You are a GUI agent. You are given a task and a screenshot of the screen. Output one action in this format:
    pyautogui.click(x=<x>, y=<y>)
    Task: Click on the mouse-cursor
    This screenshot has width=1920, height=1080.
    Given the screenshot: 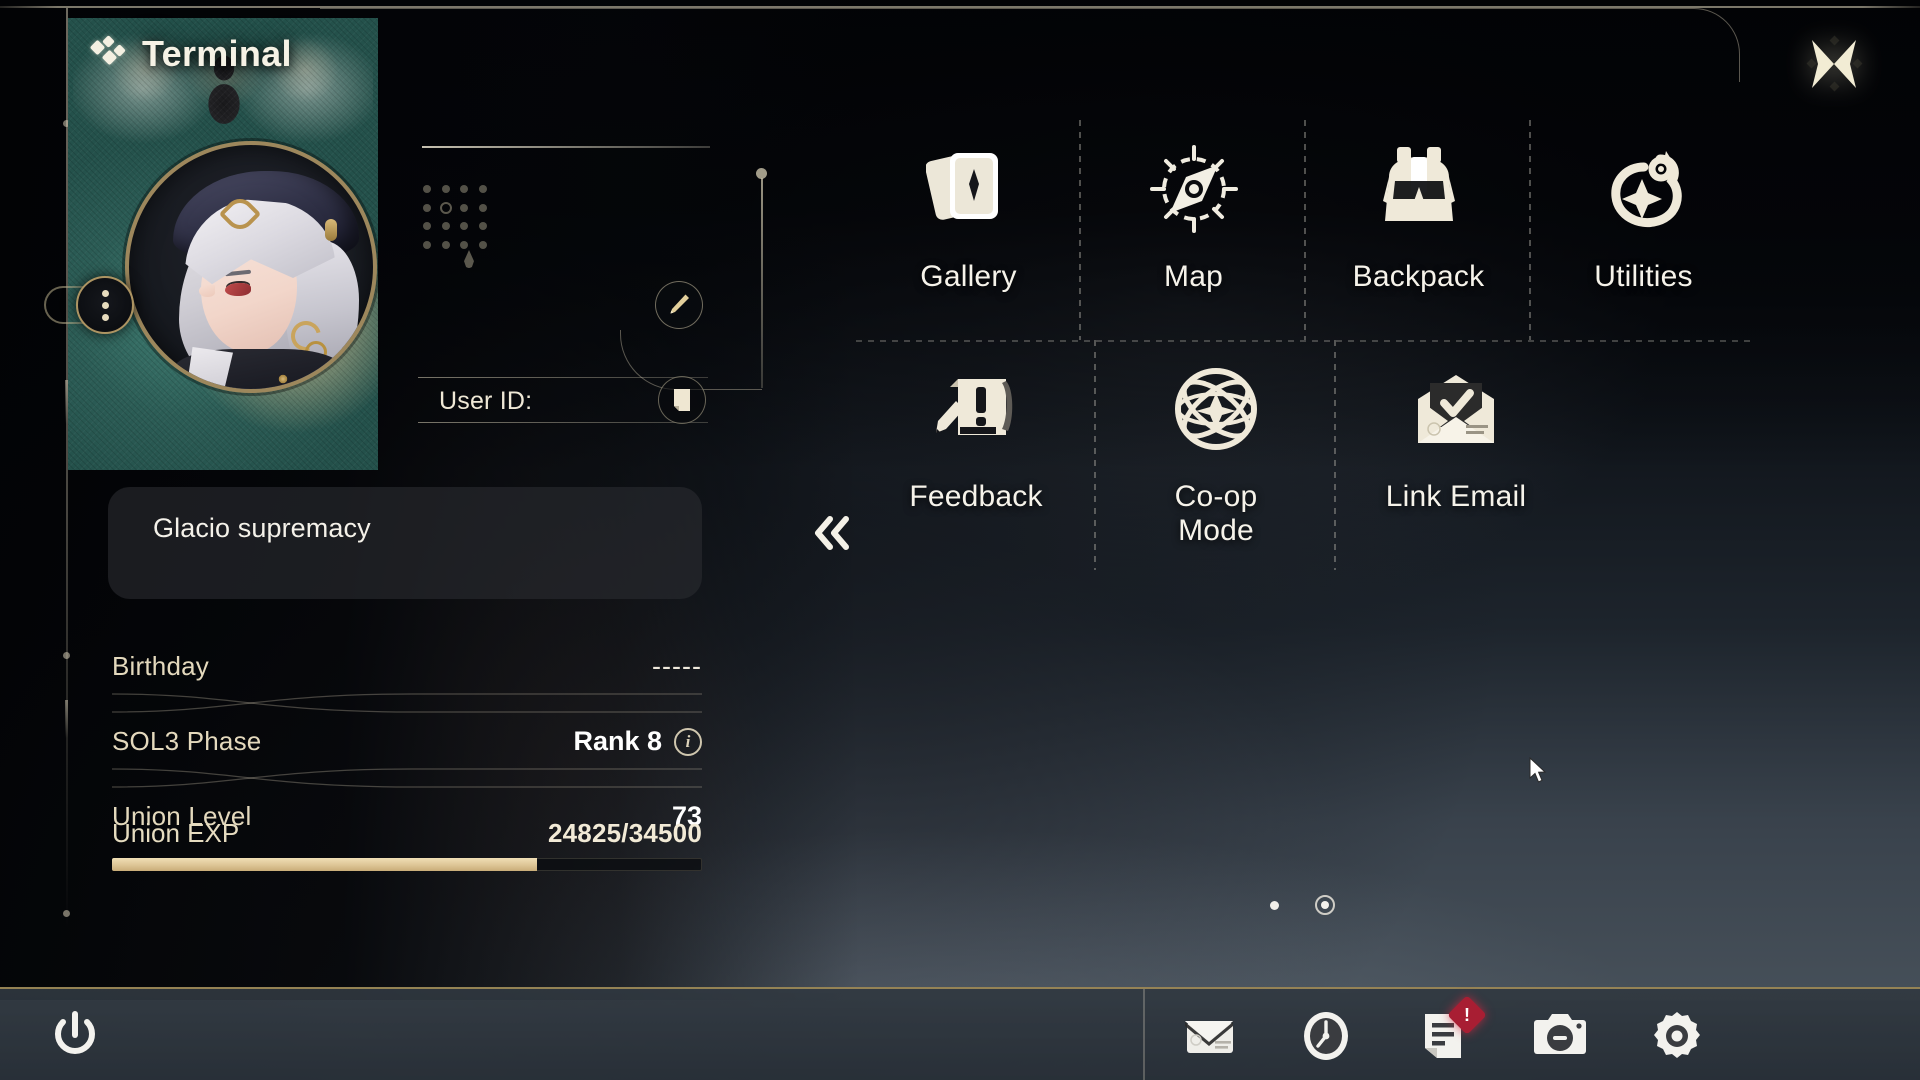 What is the action you would take?
    pyautogui.click(x=1539, y=773)
    